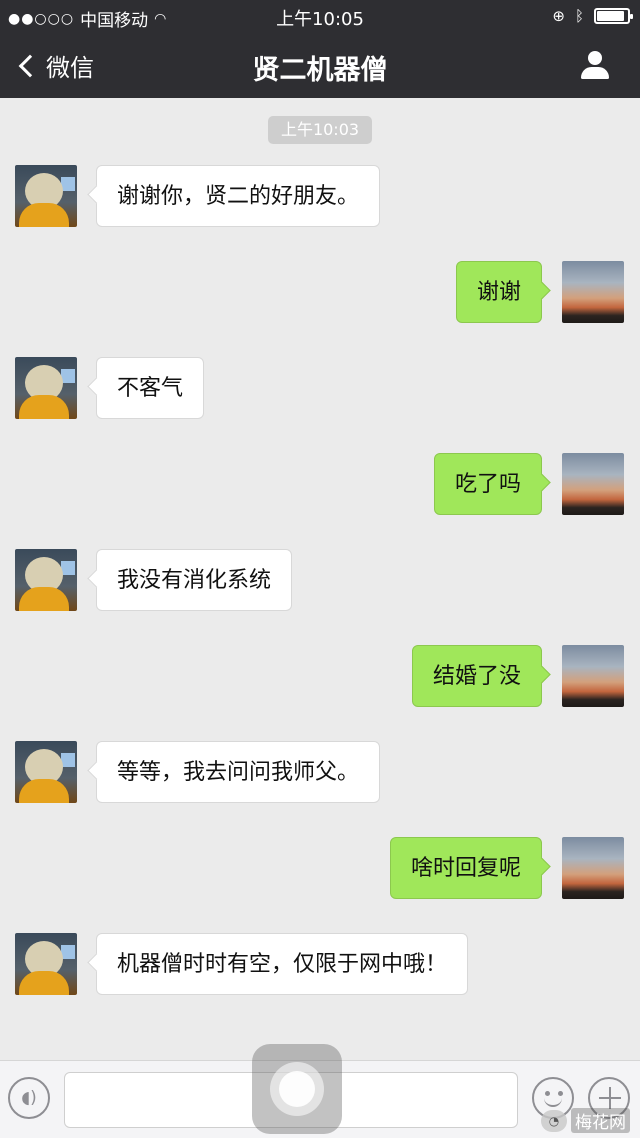 This screenshot has height=1138, width=640. What do you see at coordinates (476, 676) in the screenshot?
I see `sent-message-bubble: 结婚了没` at bounding box center [476, 676].